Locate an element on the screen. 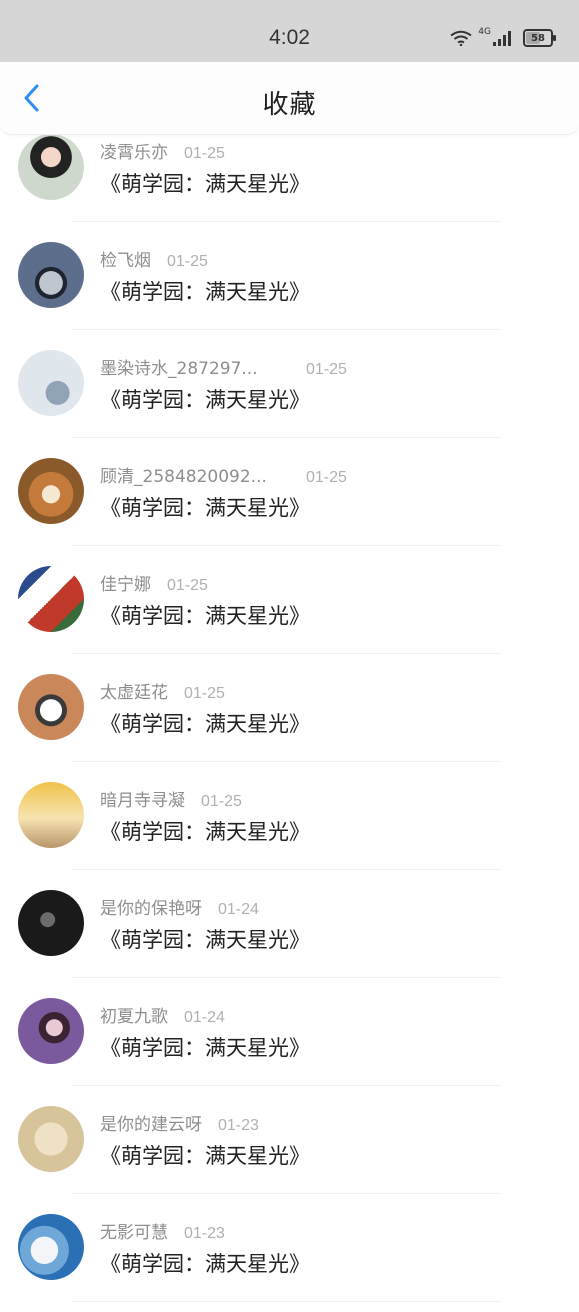 Image resolution: width=579 pixels, height=1312 pixels. username: 初夏九歌 is located at coordinates (134, 1017).